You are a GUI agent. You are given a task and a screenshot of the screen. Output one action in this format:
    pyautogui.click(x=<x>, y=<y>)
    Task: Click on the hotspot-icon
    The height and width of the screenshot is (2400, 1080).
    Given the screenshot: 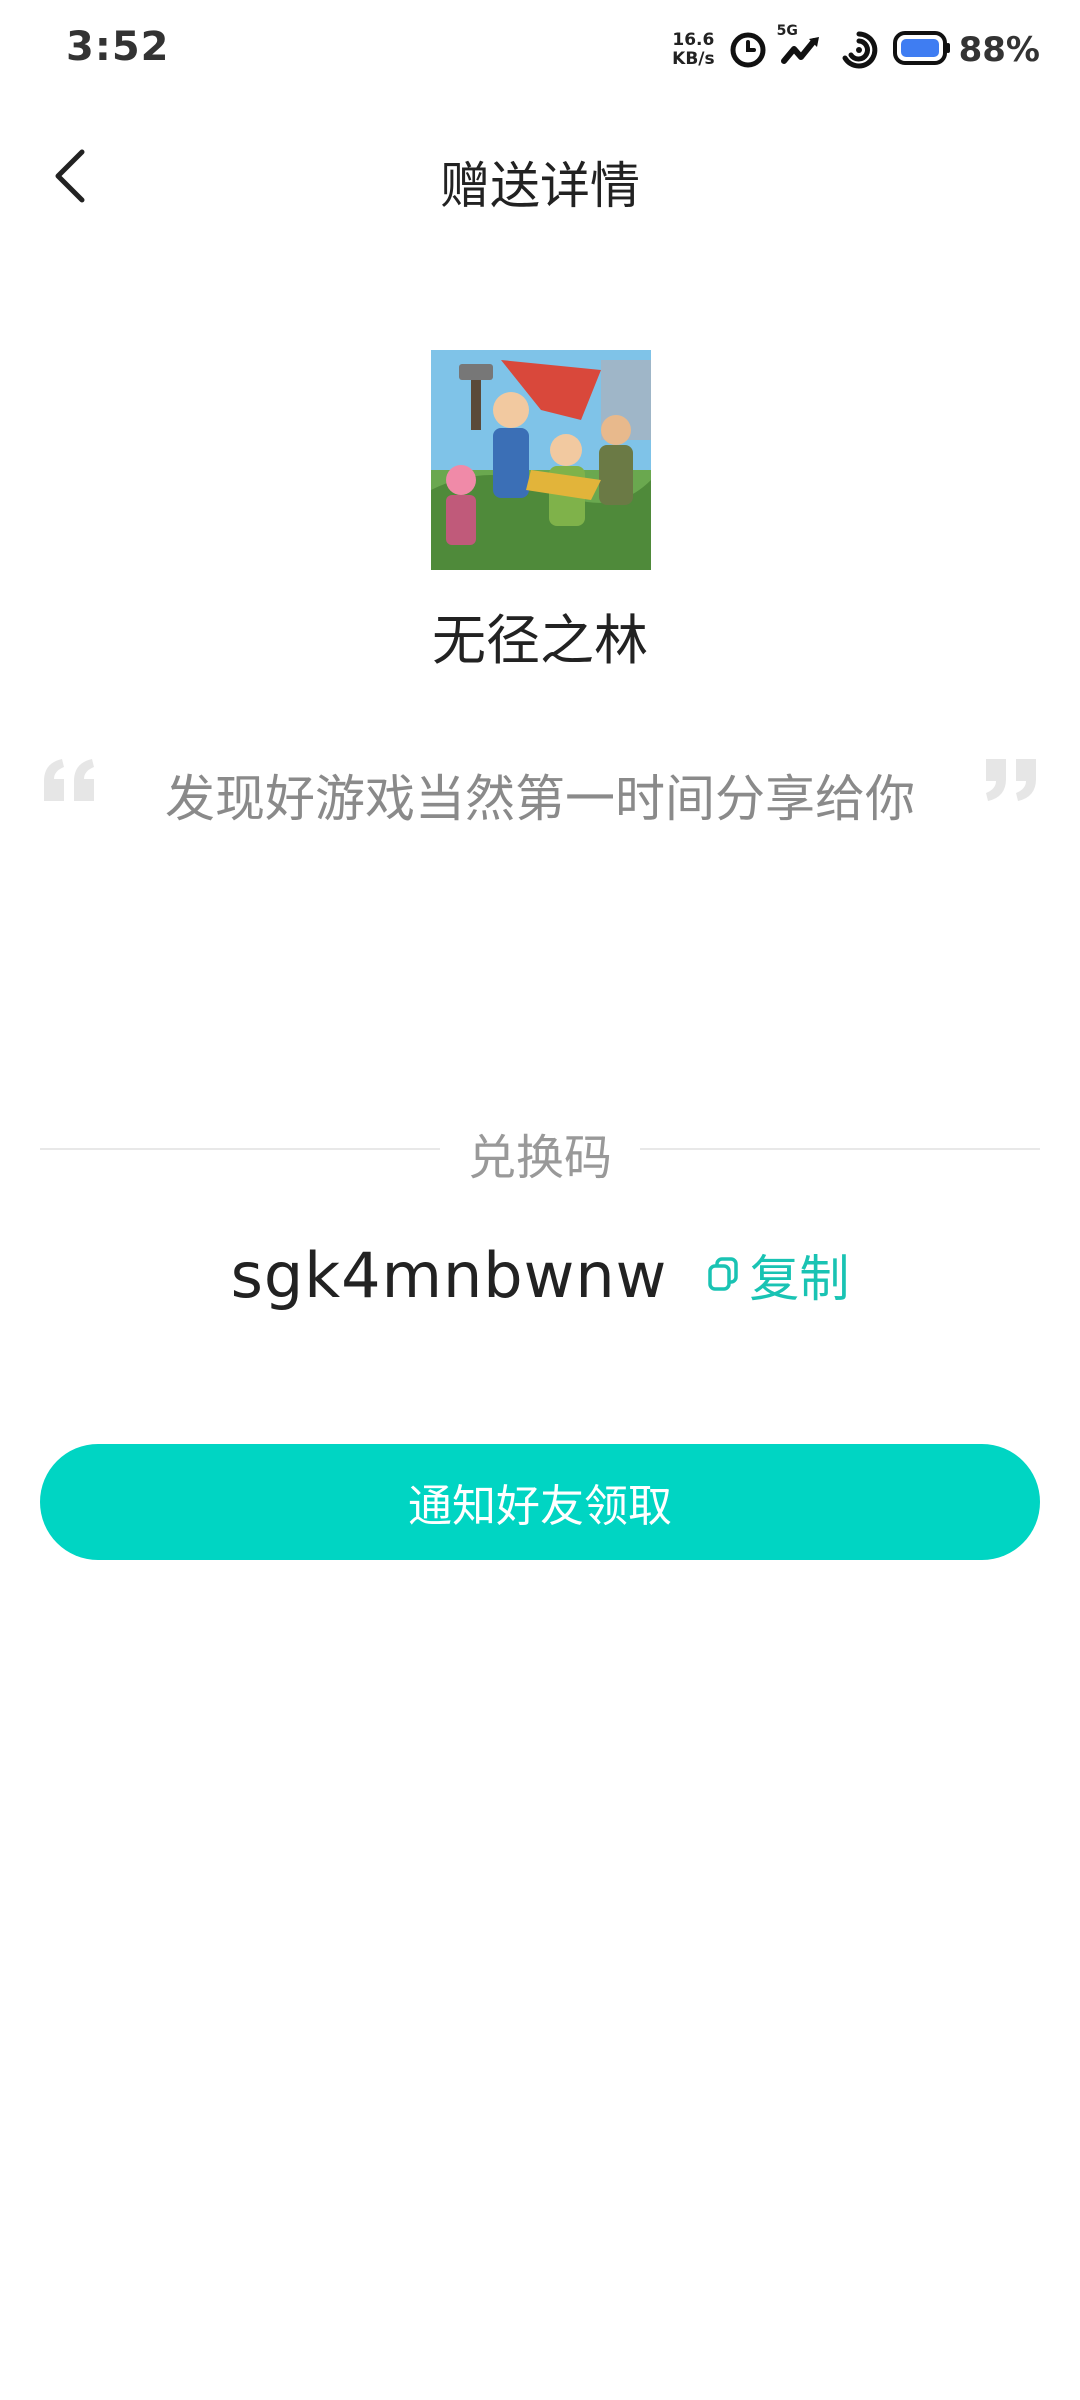 What is the action you would take?
    pyautogui.click(x=859, y=50)
    